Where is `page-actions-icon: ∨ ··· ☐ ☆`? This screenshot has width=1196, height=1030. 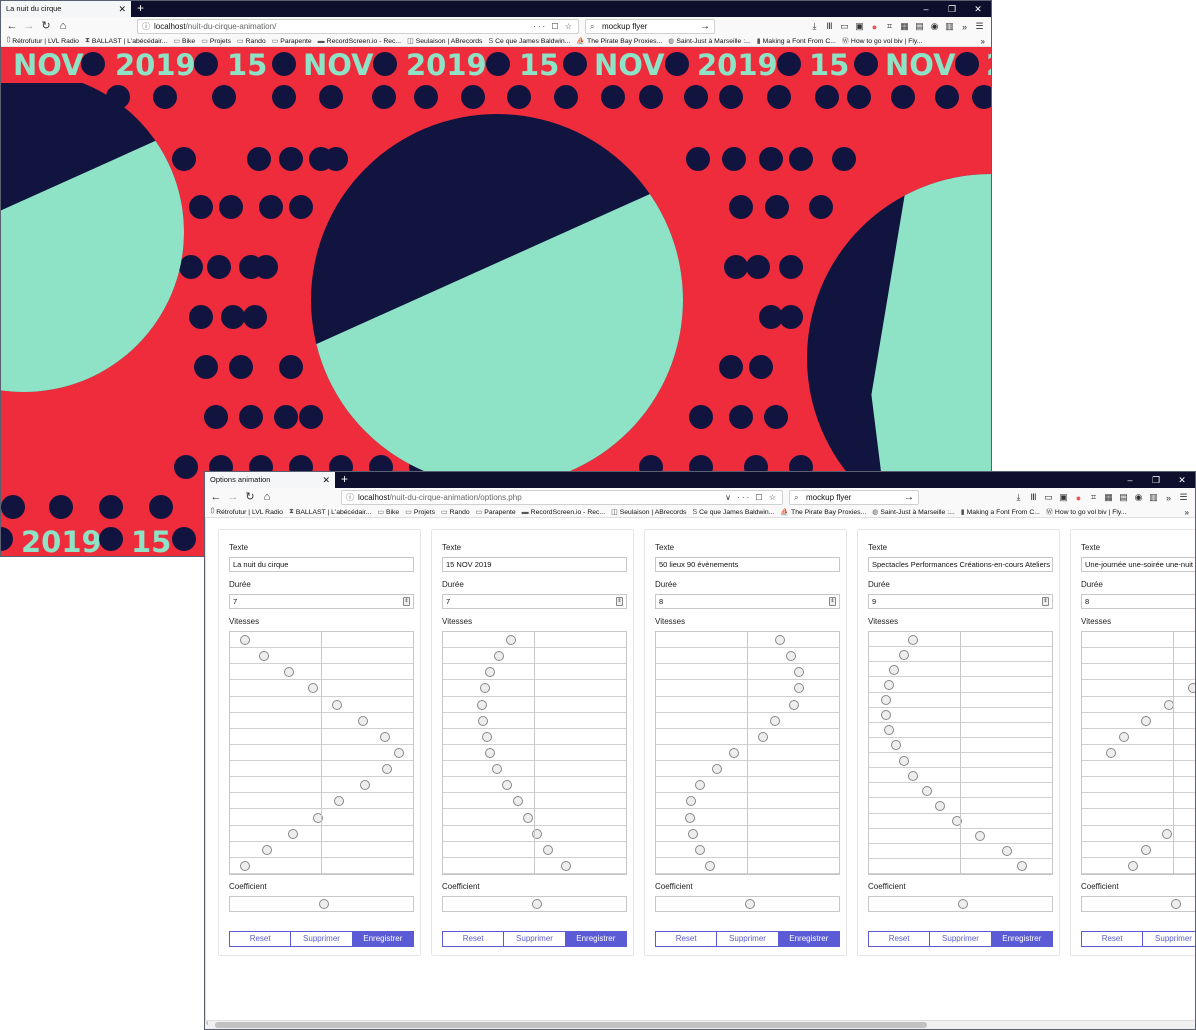 page-actions-icon: ∨ ··· ☐ ☆ is located at coordinates (751, 497).